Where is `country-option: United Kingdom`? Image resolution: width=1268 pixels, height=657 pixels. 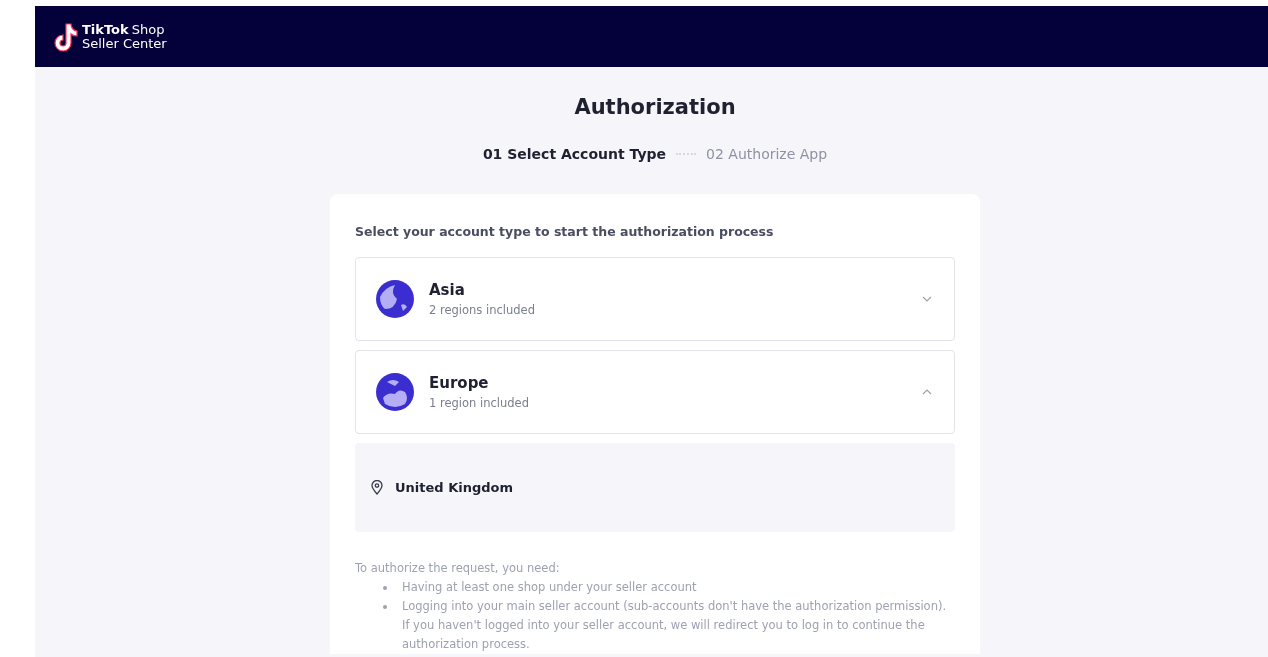 country-option: United Kingdom is located at coordinates (655, 487).